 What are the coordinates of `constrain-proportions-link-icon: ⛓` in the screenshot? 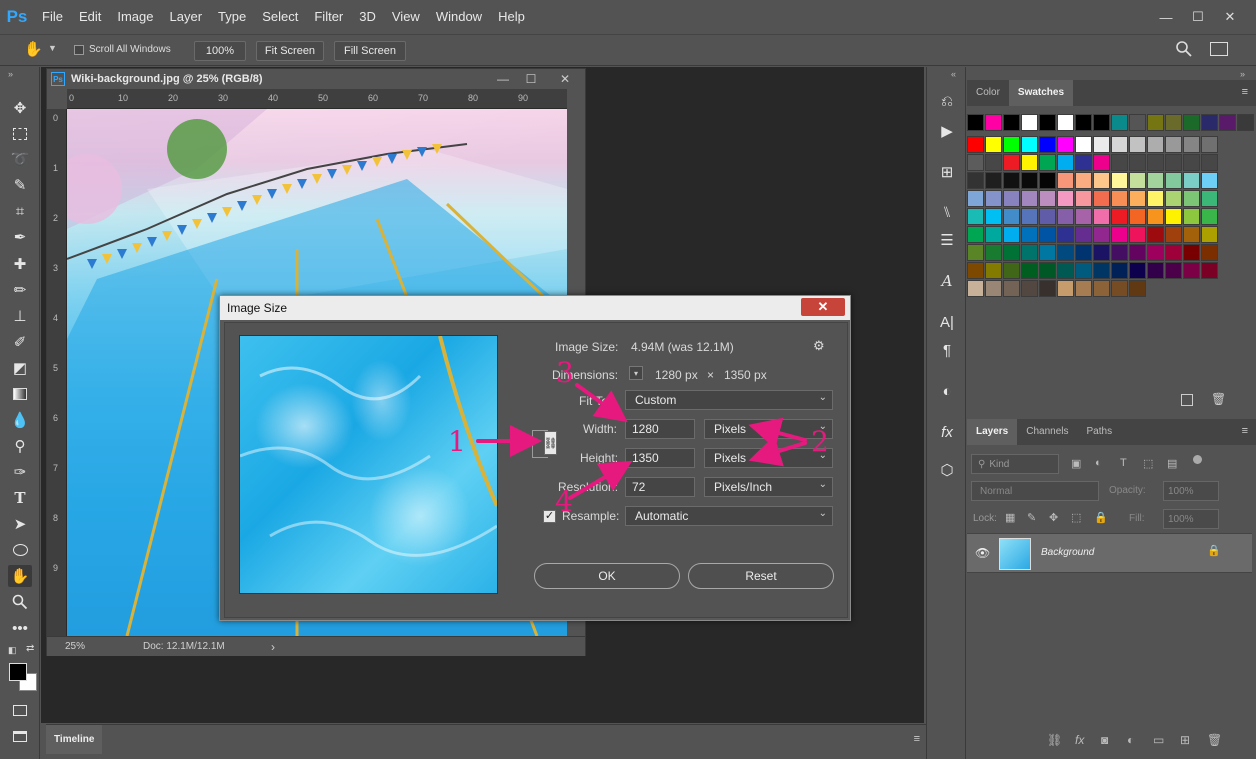 It's located at (550, 443).